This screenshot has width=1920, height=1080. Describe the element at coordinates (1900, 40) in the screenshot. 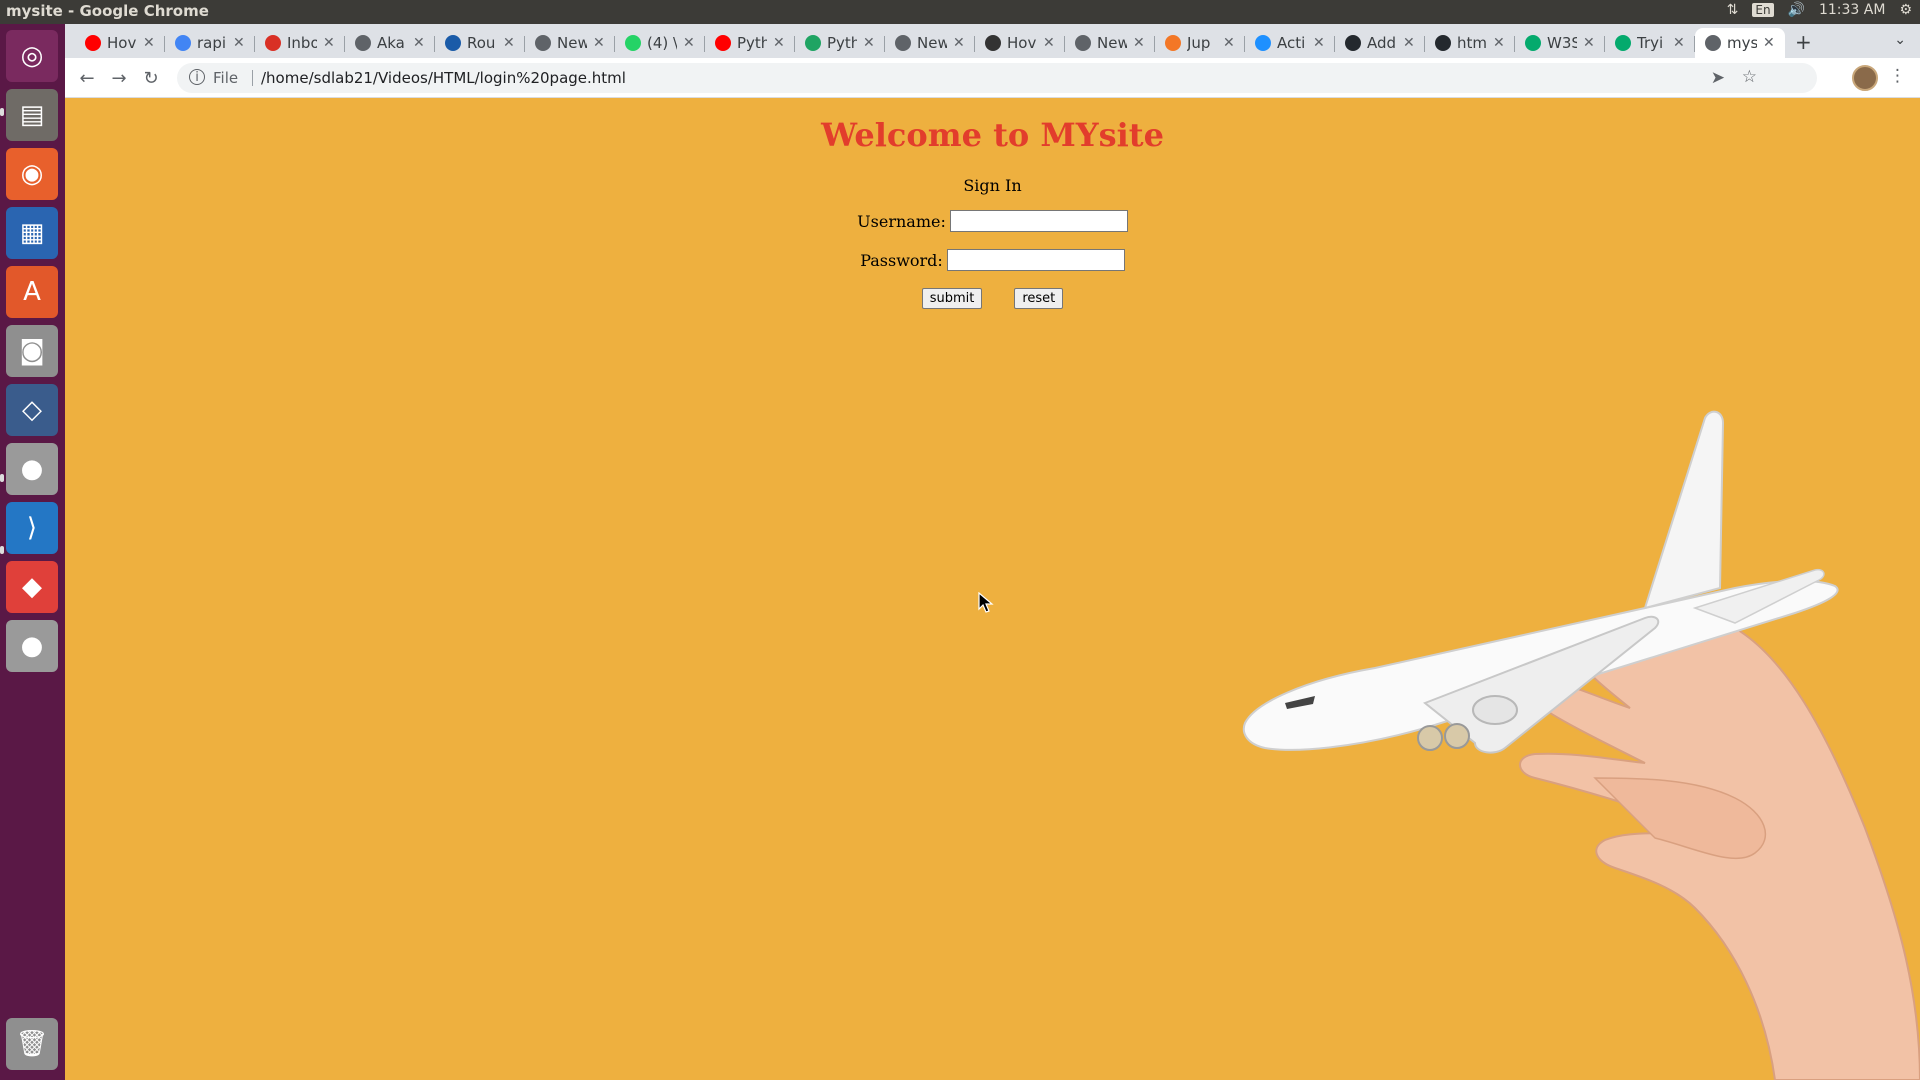

I see `tab-search-chevron-icon: ⌄` at that location.